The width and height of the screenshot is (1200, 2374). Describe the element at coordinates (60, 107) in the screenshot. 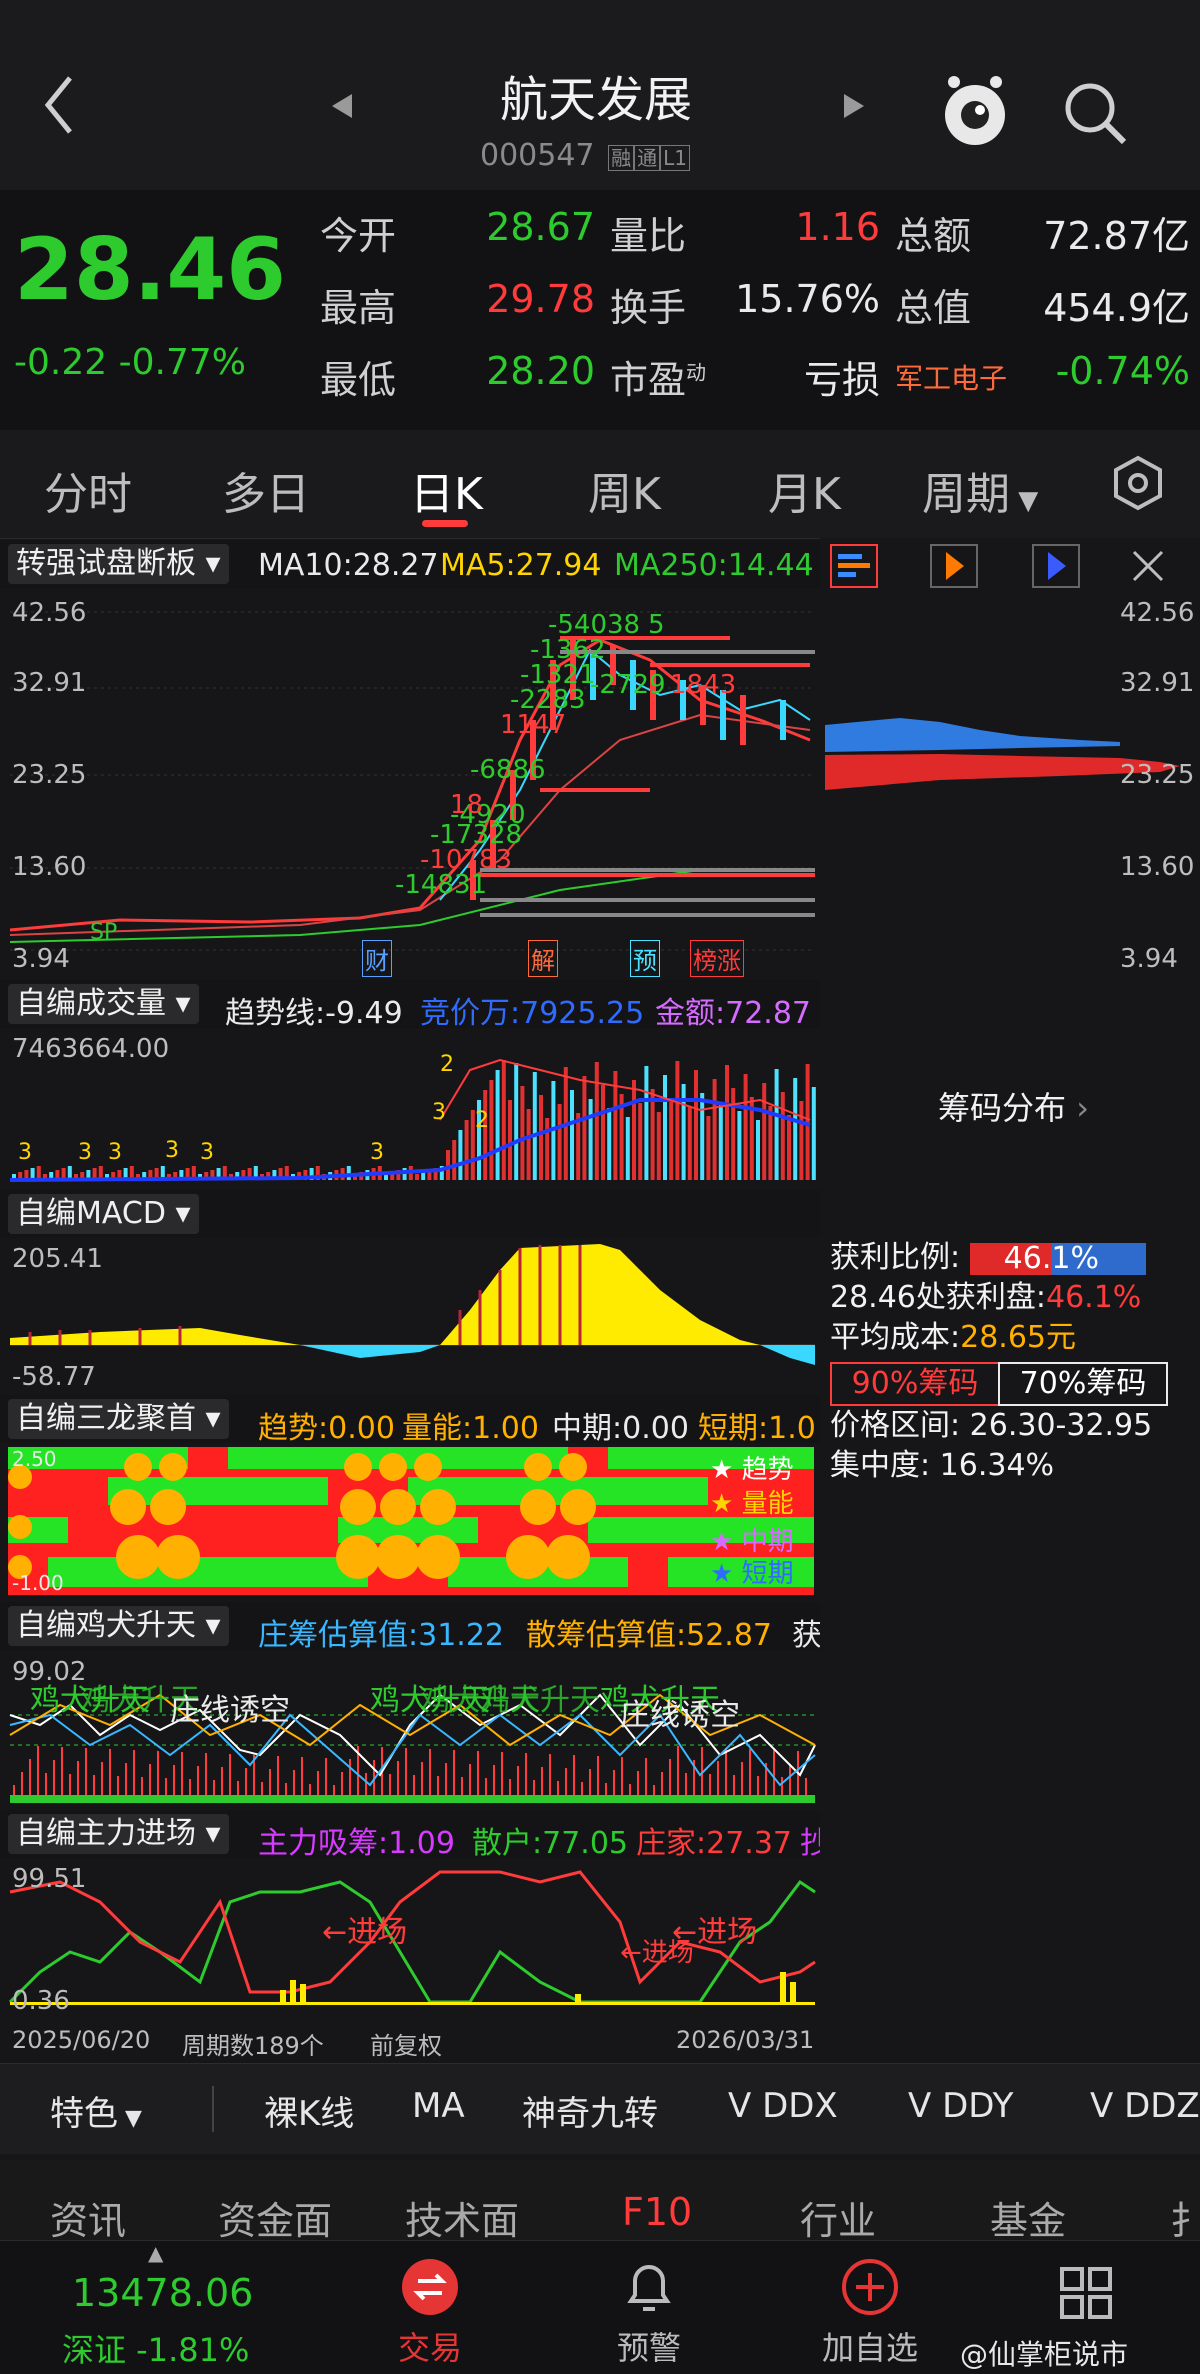

I see `back-icon` at that location.